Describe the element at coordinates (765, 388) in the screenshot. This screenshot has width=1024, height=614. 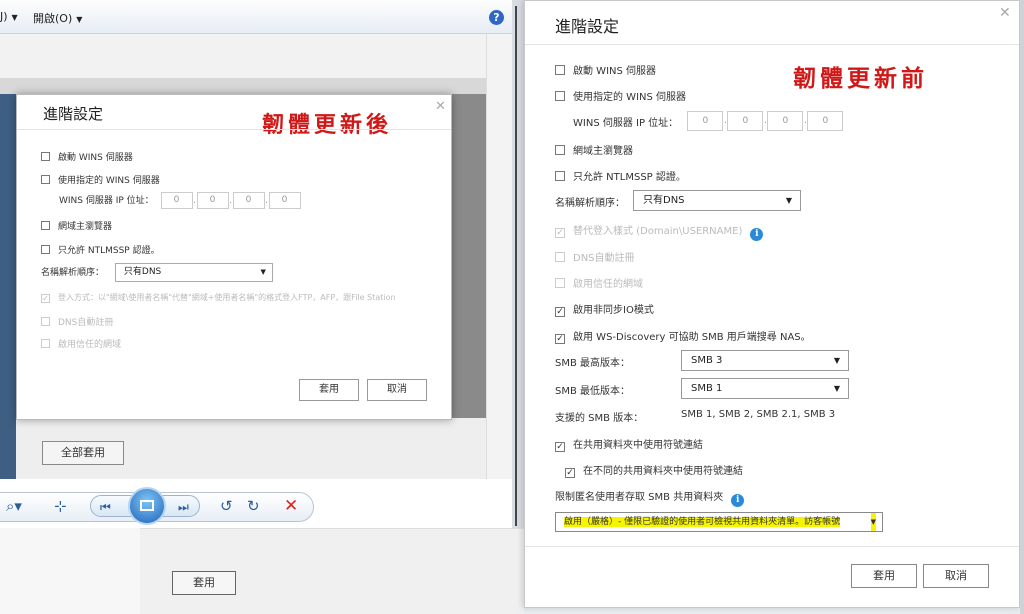
I see `smb-min-select: SMB 1 ▼` at that location.